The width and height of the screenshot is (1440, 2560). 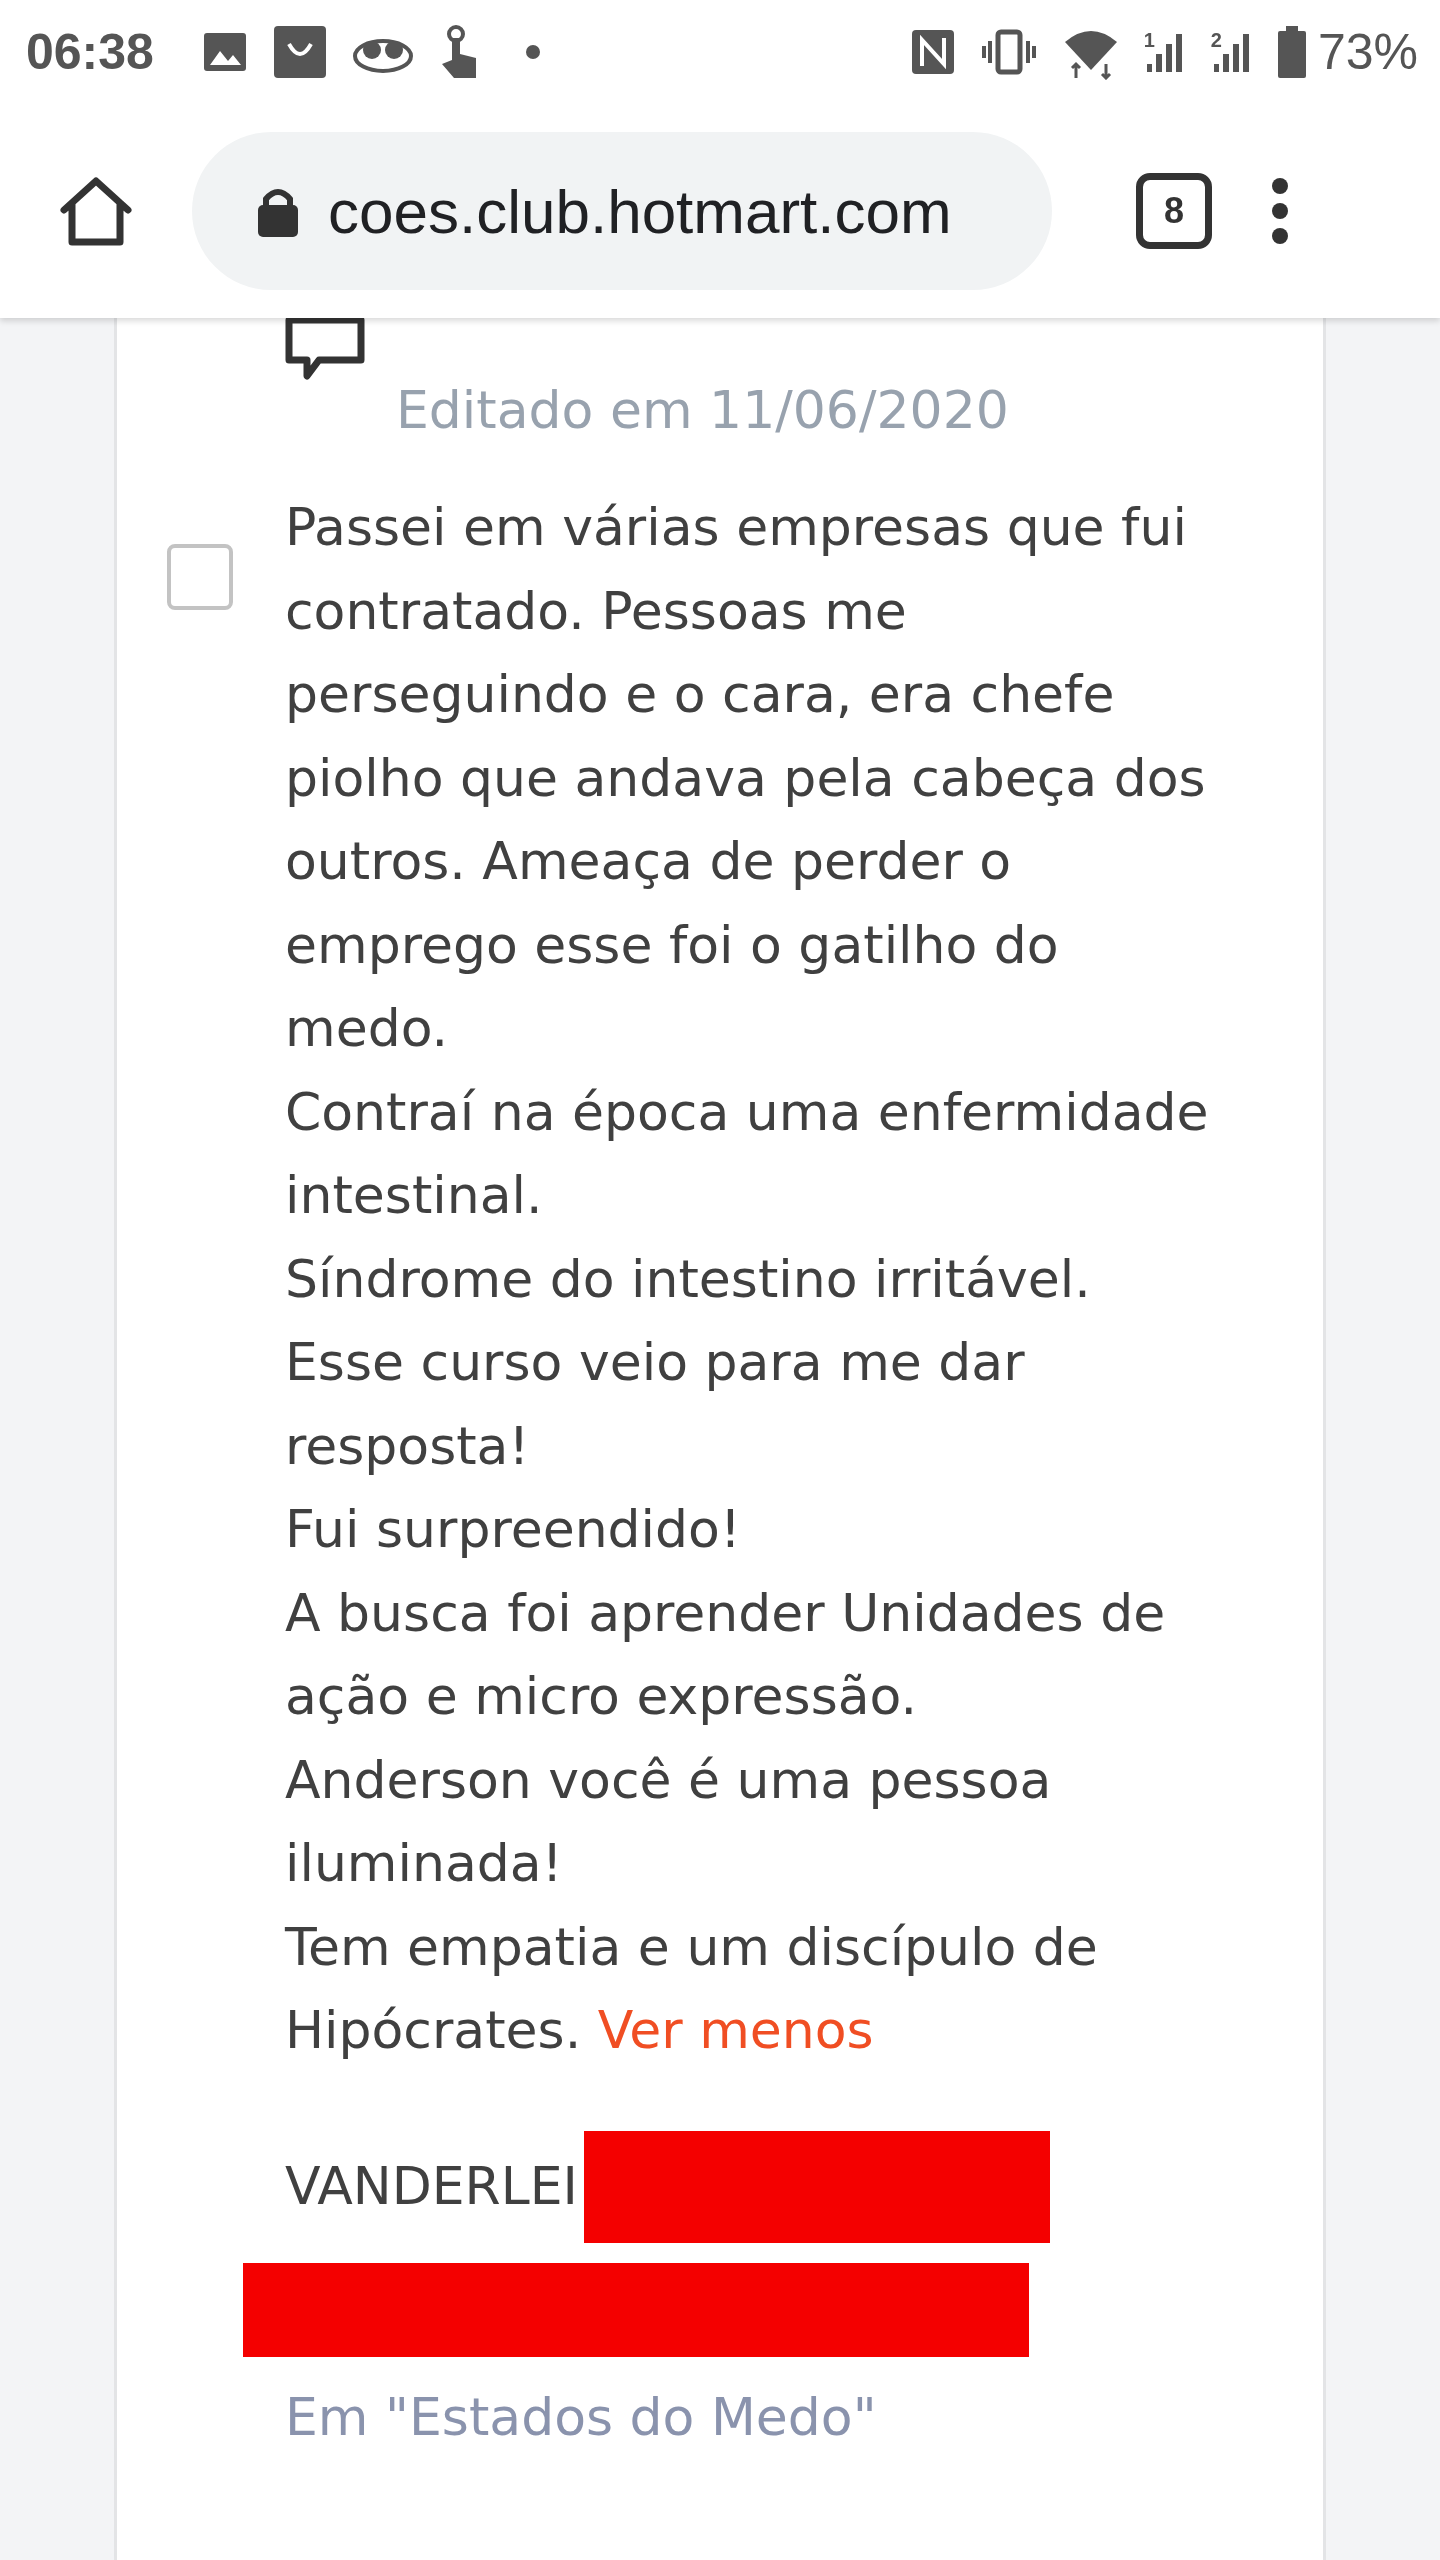 I want to click on sim-label: 2, so click(x=1216, y=40).